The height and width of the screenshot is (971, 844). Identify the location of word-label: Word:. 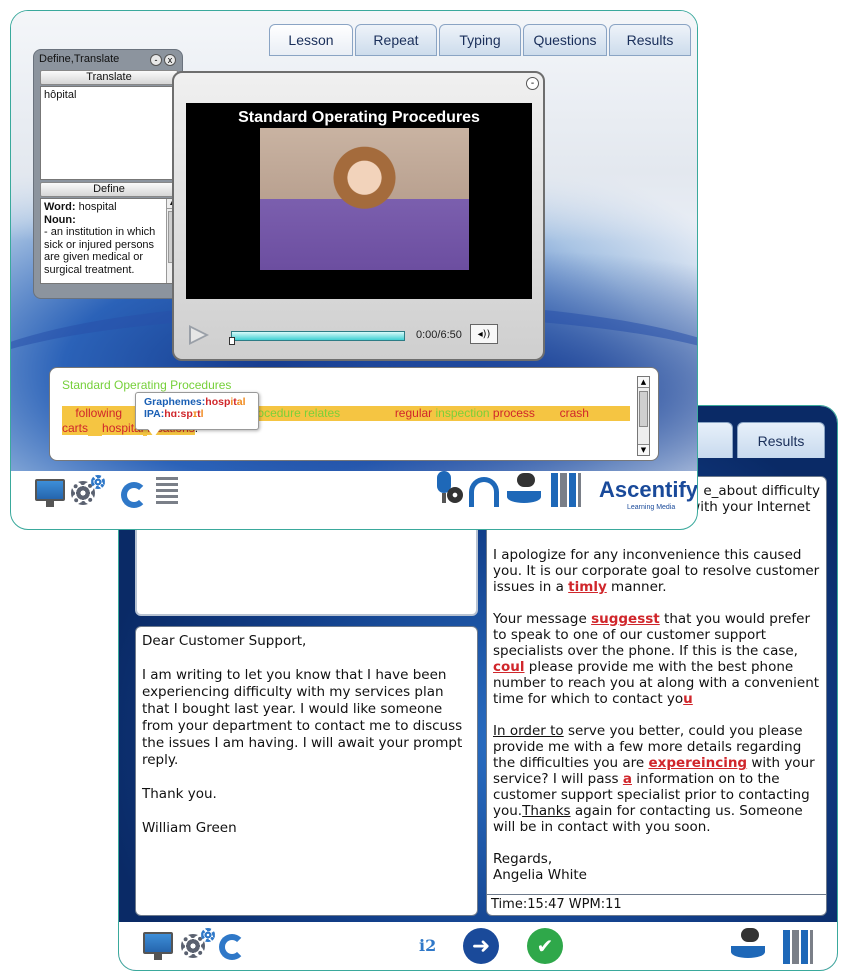
(60, 207).